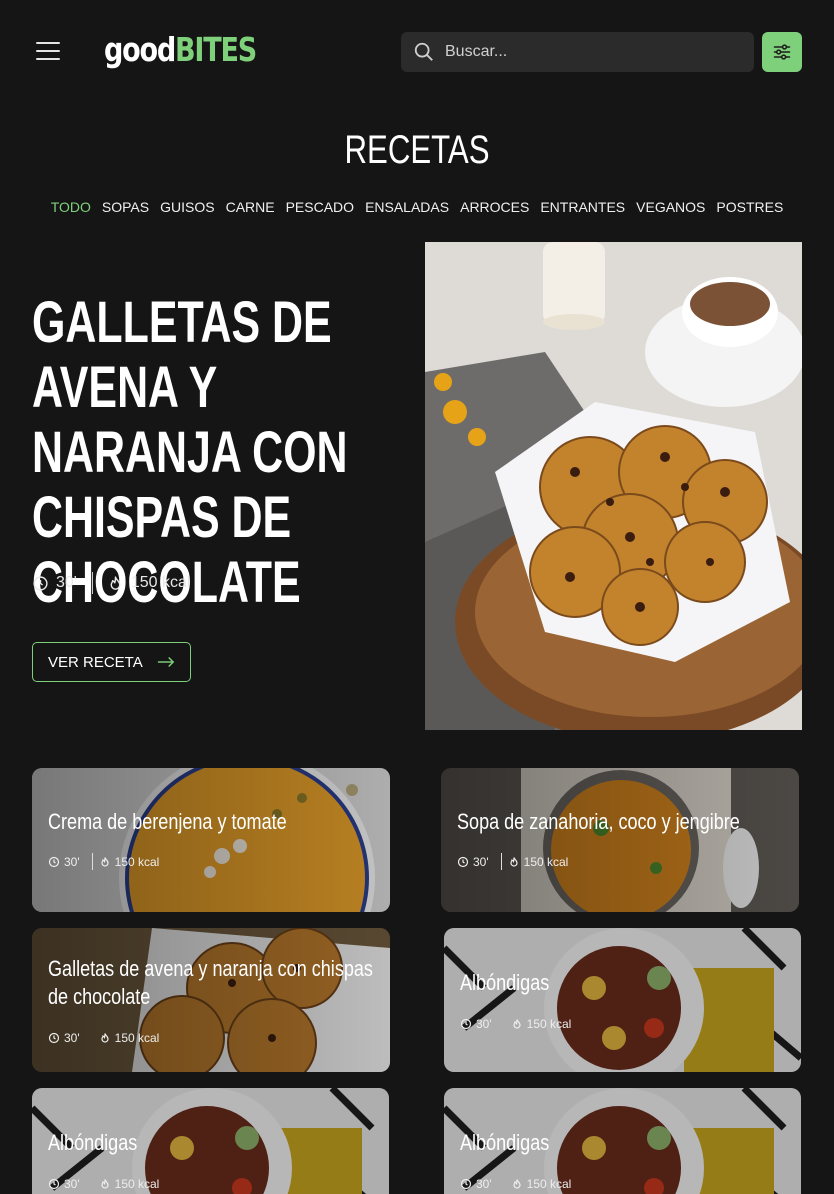 This screenshot has width=834, height=1194. Describe the element at coordinates (582, 207) in the screenshot. I see `category-entrantes: ENTRANTES` at that location.